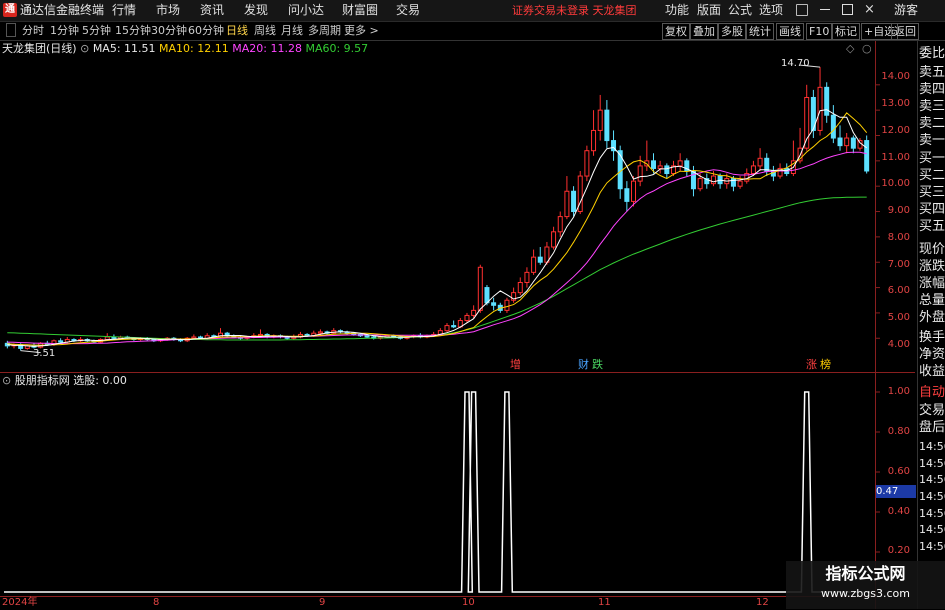  Describe the element at coordinates (865, 593) in the screenshot. I see `watermark-url: www.zbgs3.com` at that location.